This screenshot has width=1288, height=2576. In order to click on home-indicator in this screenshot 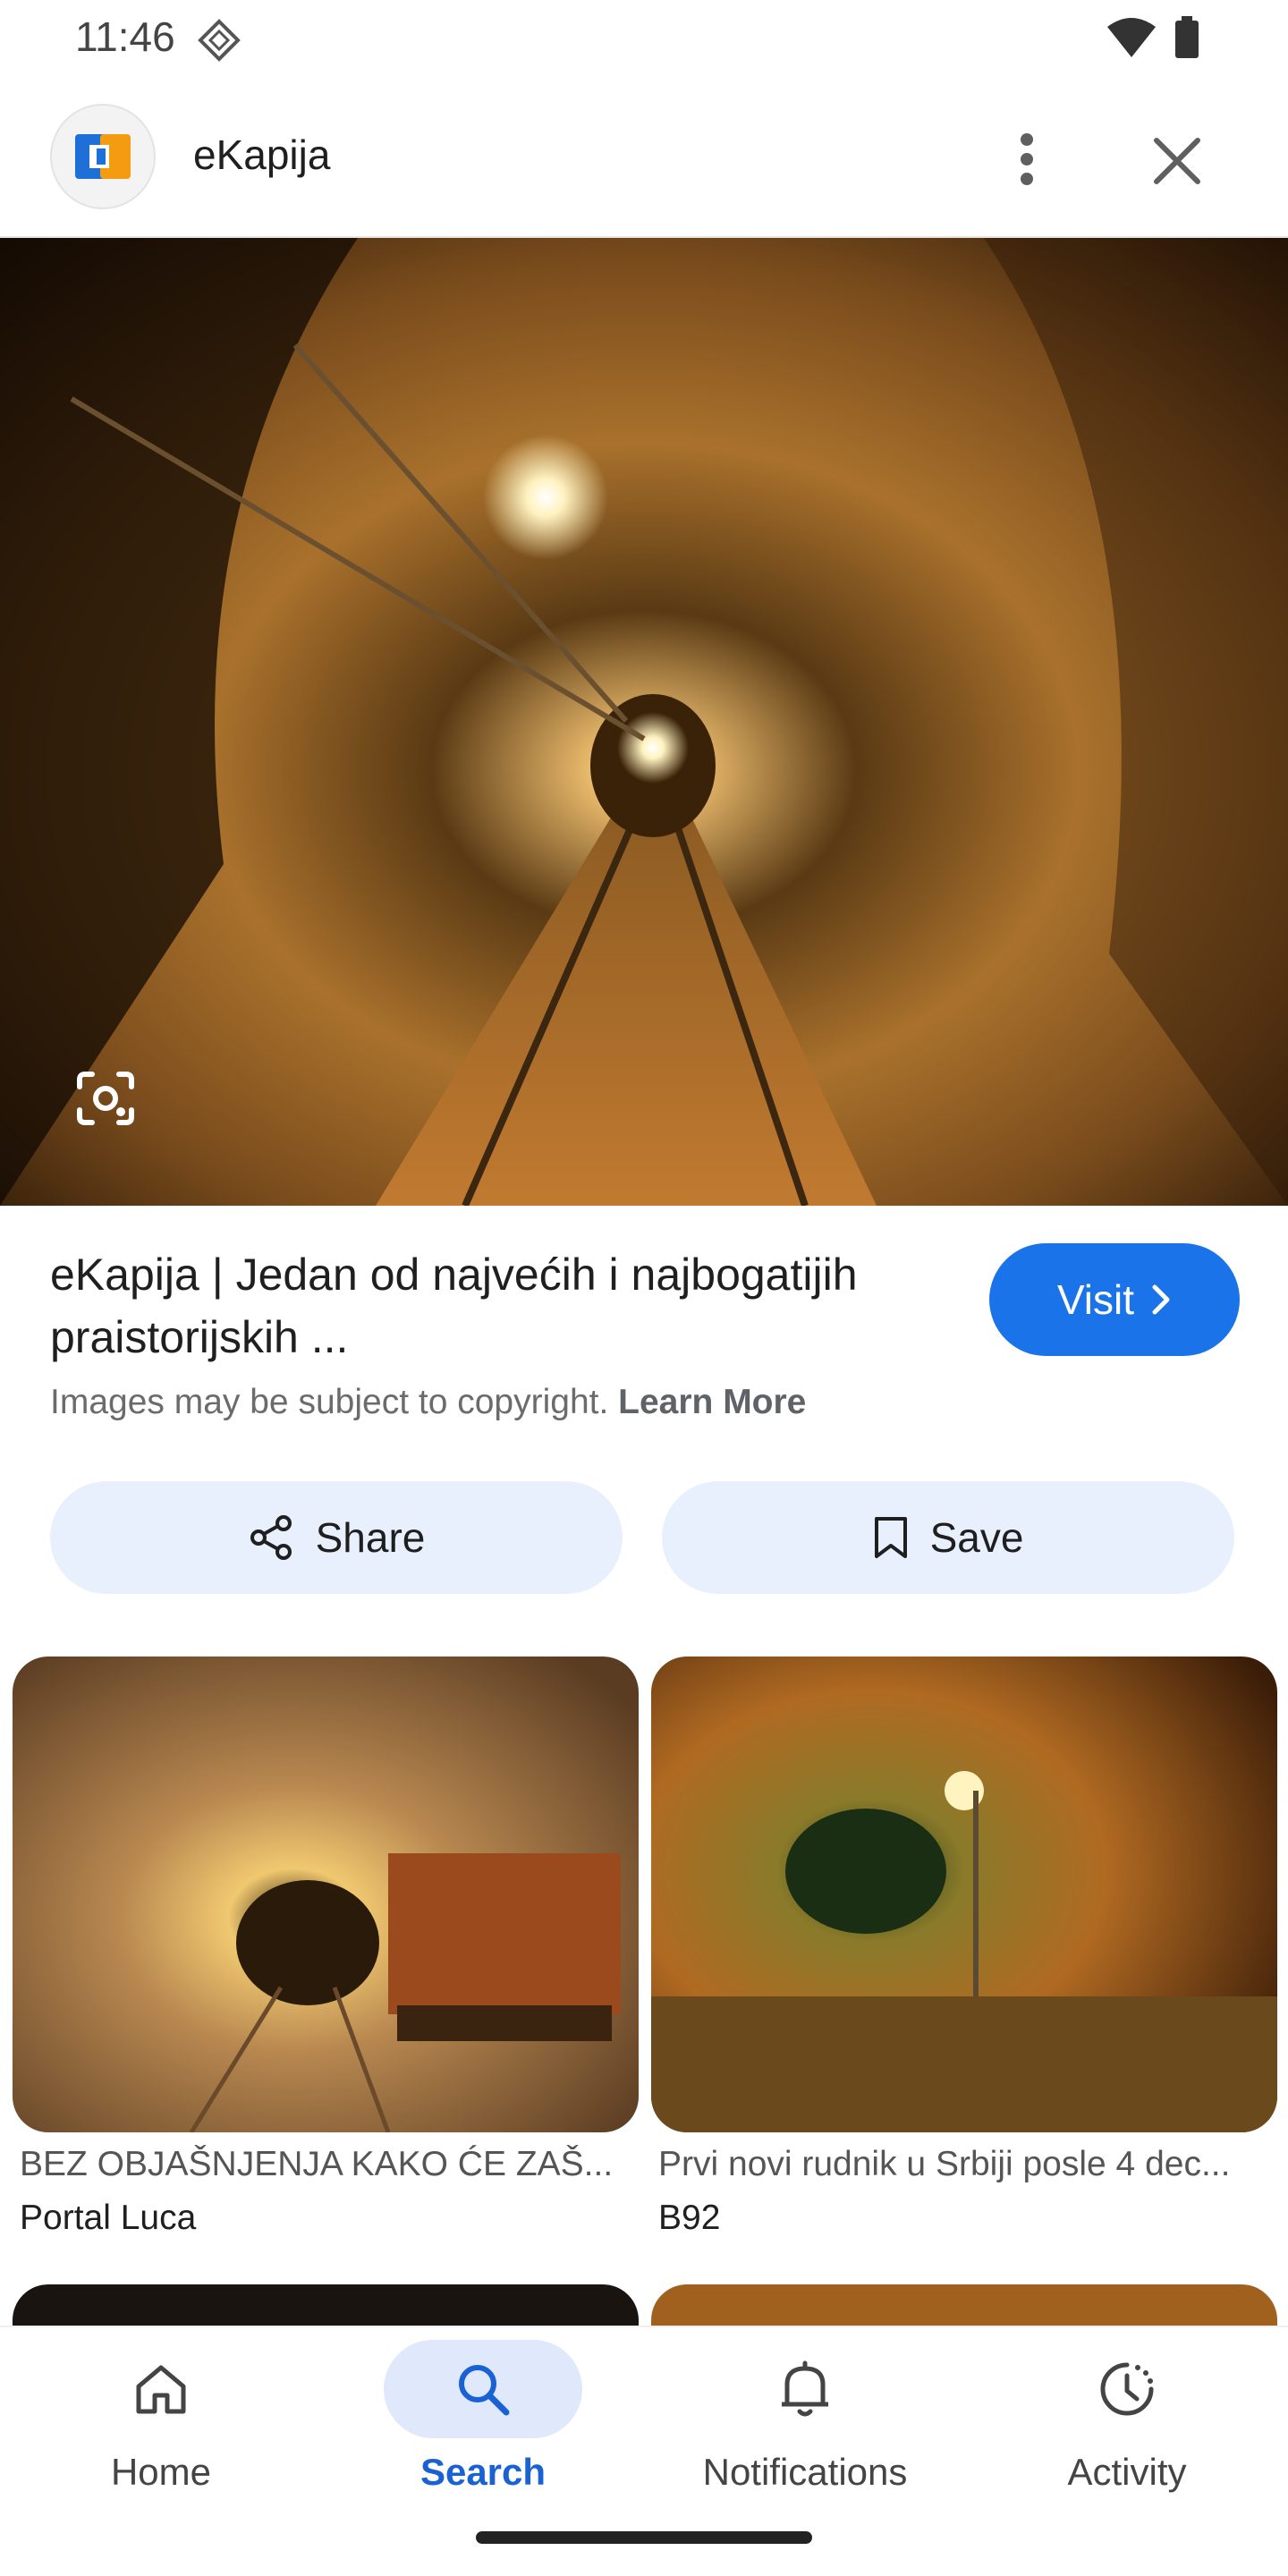, I will do `click(644, 2537)`.